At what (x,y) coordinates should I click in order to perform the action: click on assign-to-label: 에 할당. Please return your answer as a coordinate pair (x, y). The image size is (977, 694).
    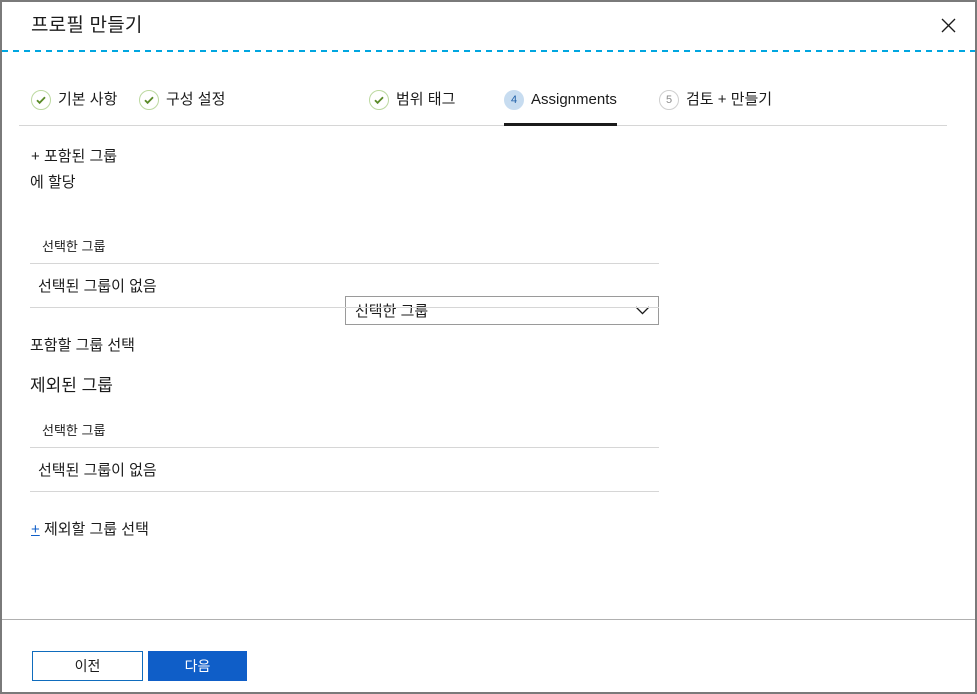
    Looking at the image, I should click on (53, 182).